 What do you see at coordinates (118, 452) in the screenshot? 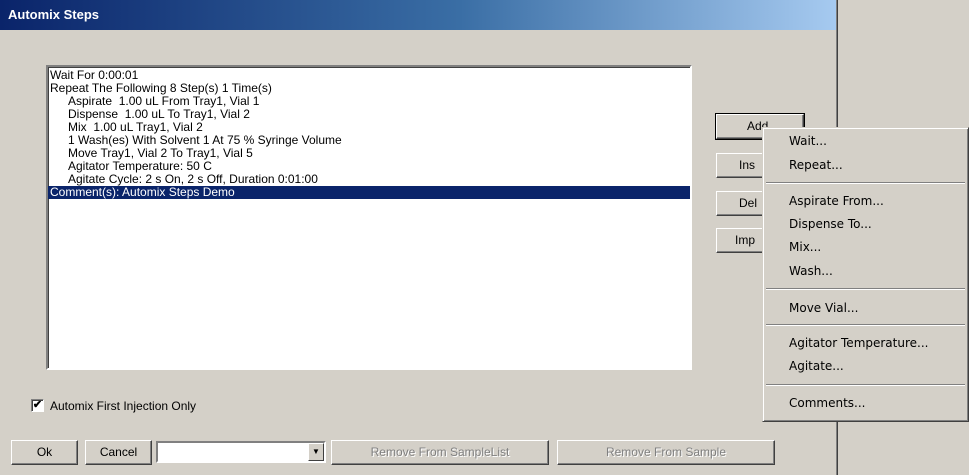
I see `cancel-button: Cancel` at bounding box center [118, 452].